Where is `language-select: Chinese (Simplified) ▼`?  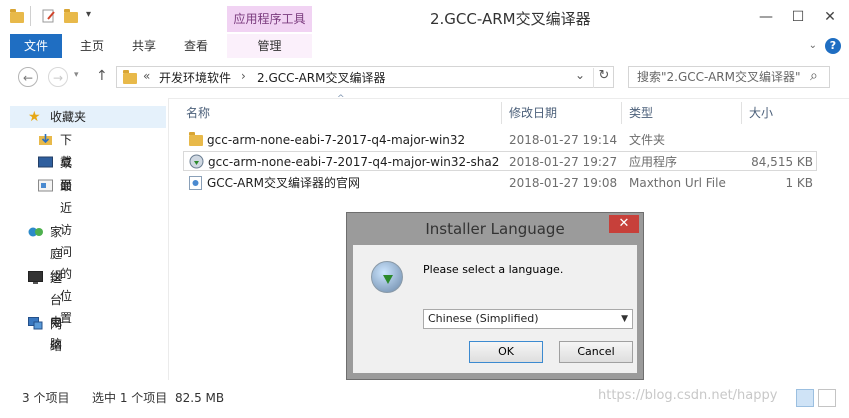
language-select: Chinese (Simplified) ▼ is located at coordinates (528, 319).